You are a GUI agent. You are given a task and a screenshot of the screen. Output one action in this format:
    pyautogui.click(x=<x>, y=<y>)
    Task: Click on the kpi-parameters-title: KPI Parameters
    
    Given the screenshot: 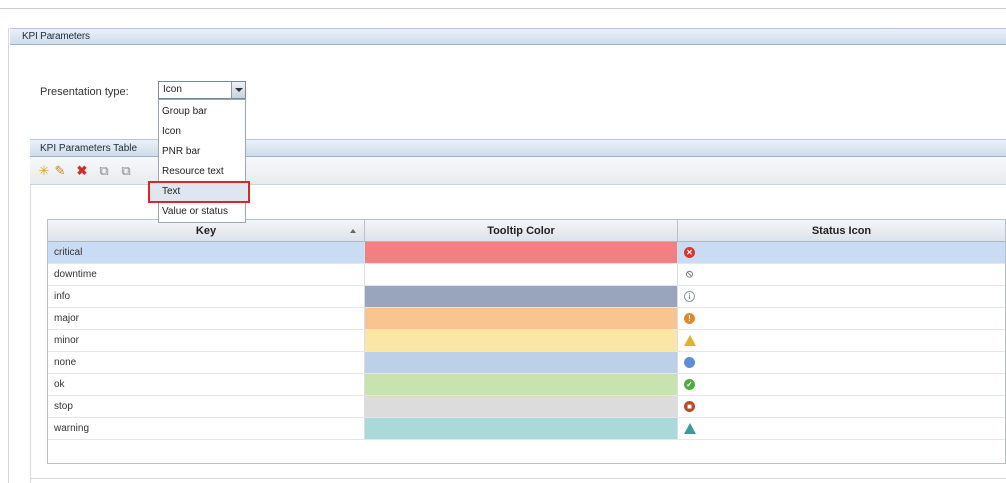 What is the action you would take?
    pyautogui.click(x=56, y=36)
    